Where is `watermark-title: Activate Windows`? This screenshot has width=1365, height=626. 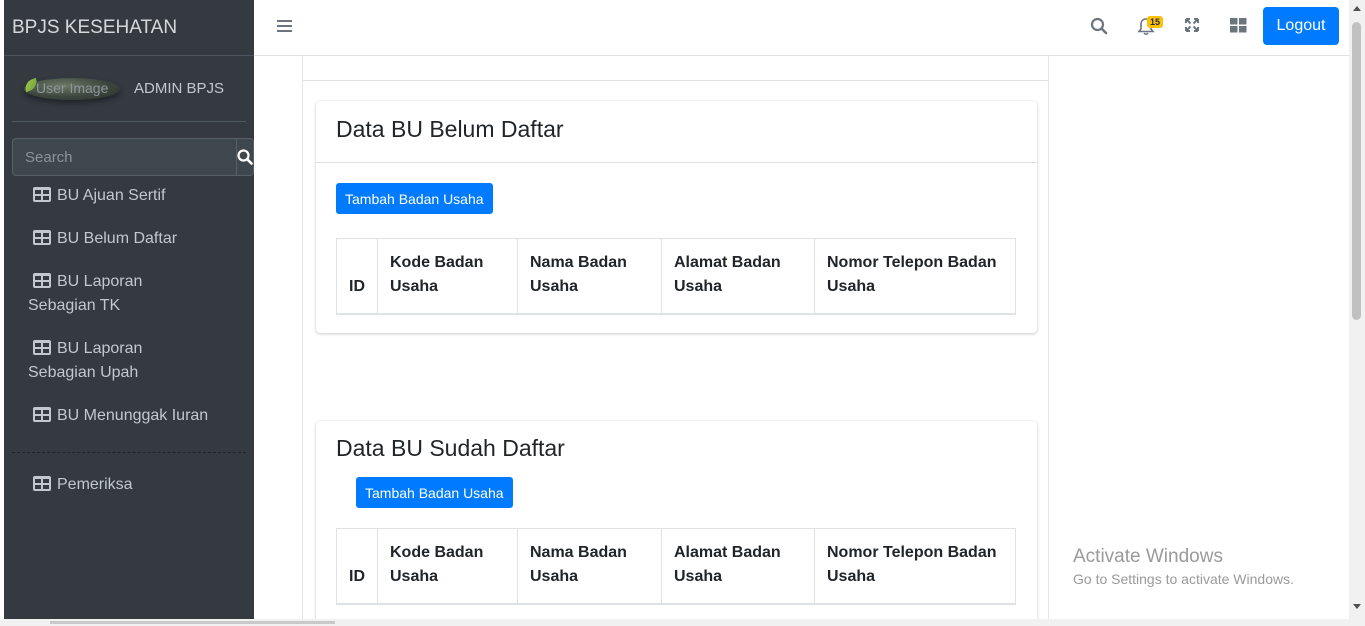
watermark-title: Activate Windows is located at coordinates (1148, 556).